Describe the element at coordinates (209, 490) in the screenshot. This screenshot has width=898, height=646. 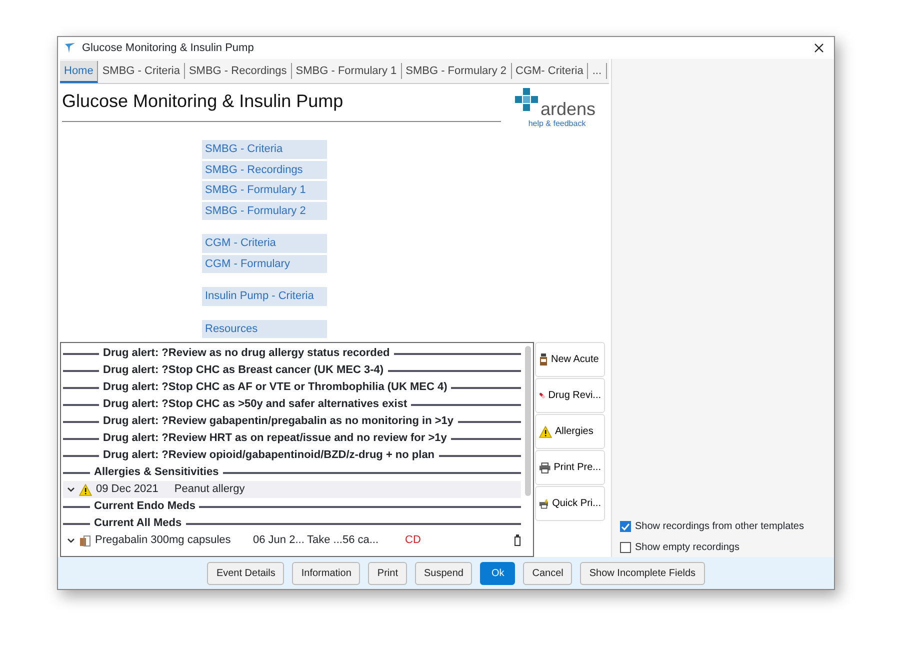
I see `allergy-name: Peanut allergy` at that location.